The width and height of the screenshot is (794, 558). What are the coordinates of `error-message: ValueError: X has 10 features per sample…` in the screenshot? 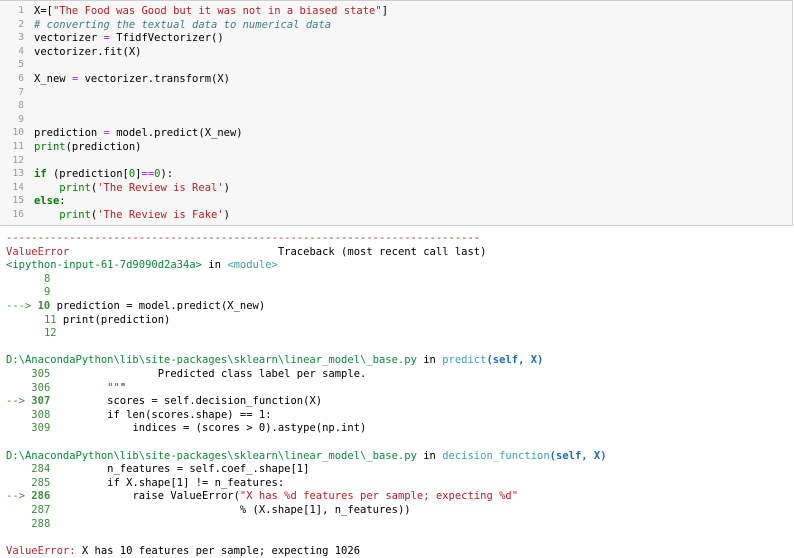 It's located at (183, 550).